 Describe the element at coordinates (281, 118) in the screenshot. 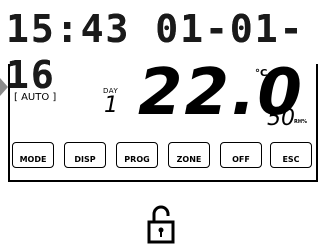

I see `humidity-value: 50` at that location.